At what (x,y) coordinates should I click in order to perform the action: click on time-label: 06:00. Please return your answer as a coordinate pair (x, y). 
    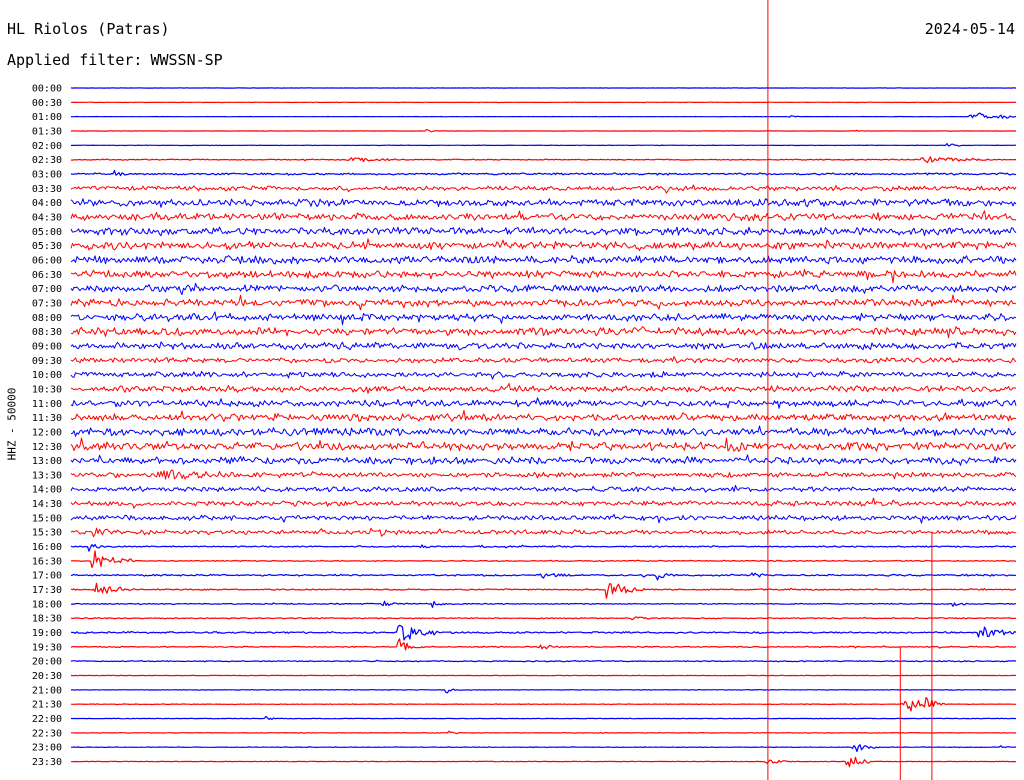
    Looking at the image, I should click on (47, 261).